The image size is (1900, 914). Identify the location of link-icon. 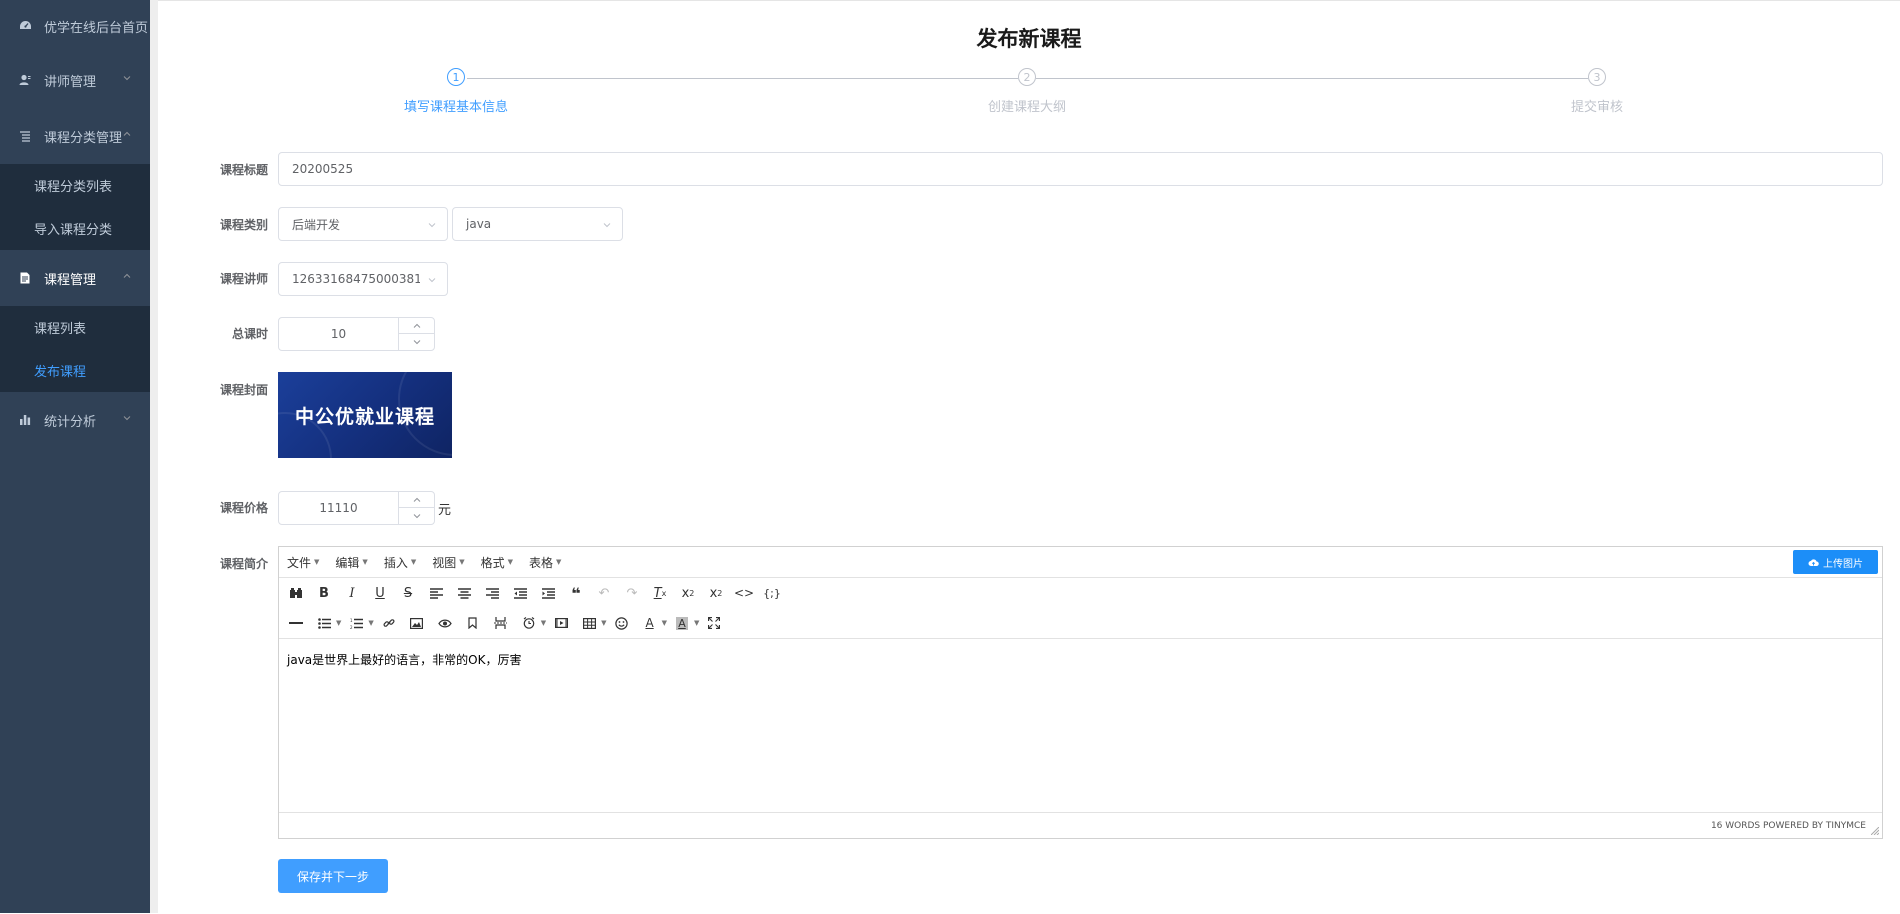
(389, 623).